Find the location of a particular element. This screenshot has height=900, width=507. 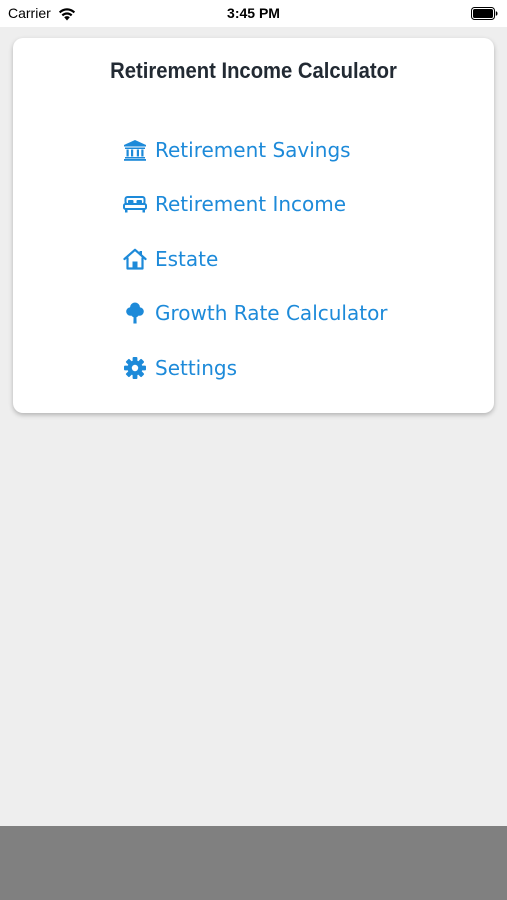

status-bar: Carrier 3:45 PM is located at coordinates (253, 13).